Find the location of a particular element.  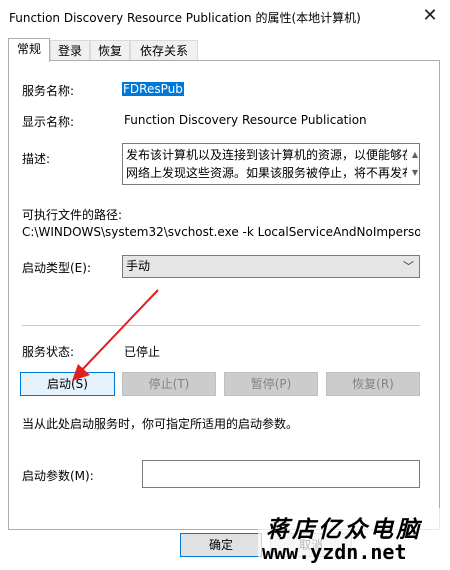

display-name-value: Function Discovery Resource Publication is located at coordinates (245, 120).